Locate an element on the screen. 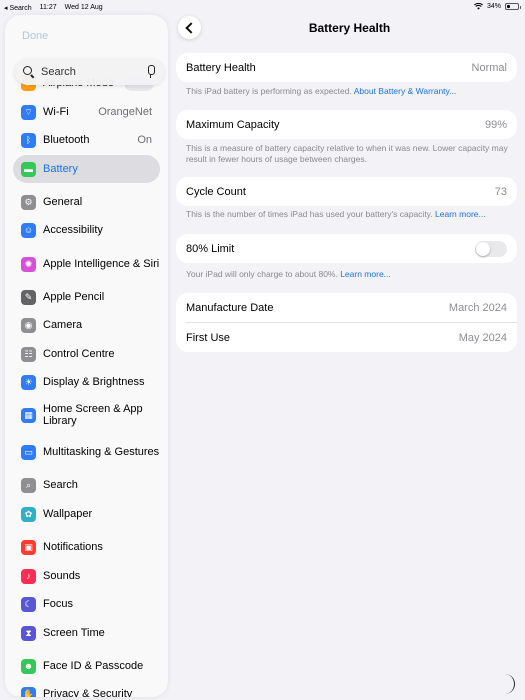 The image size is (525, 700). sidebar-item-label: Apple Intelligence & Siri is located at coordinates (101, 264).